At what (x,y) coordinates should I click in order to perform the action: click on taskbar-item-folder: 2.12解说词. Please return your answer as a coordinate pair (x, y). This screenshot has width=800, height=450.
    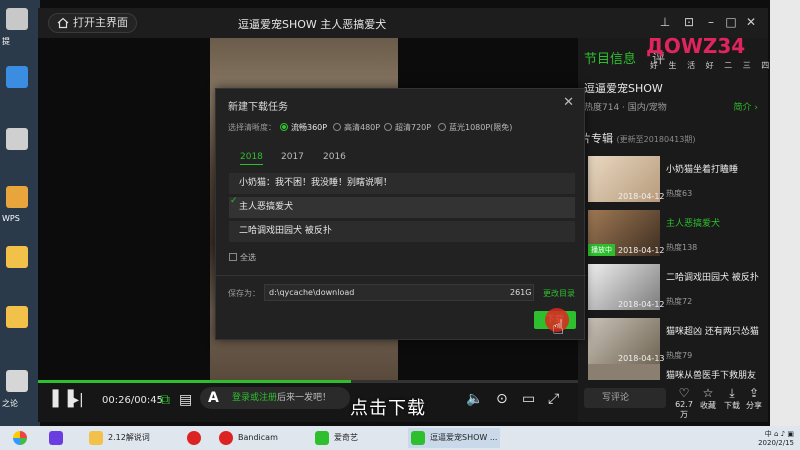
    Looking at the image, I should click on (132, 438).